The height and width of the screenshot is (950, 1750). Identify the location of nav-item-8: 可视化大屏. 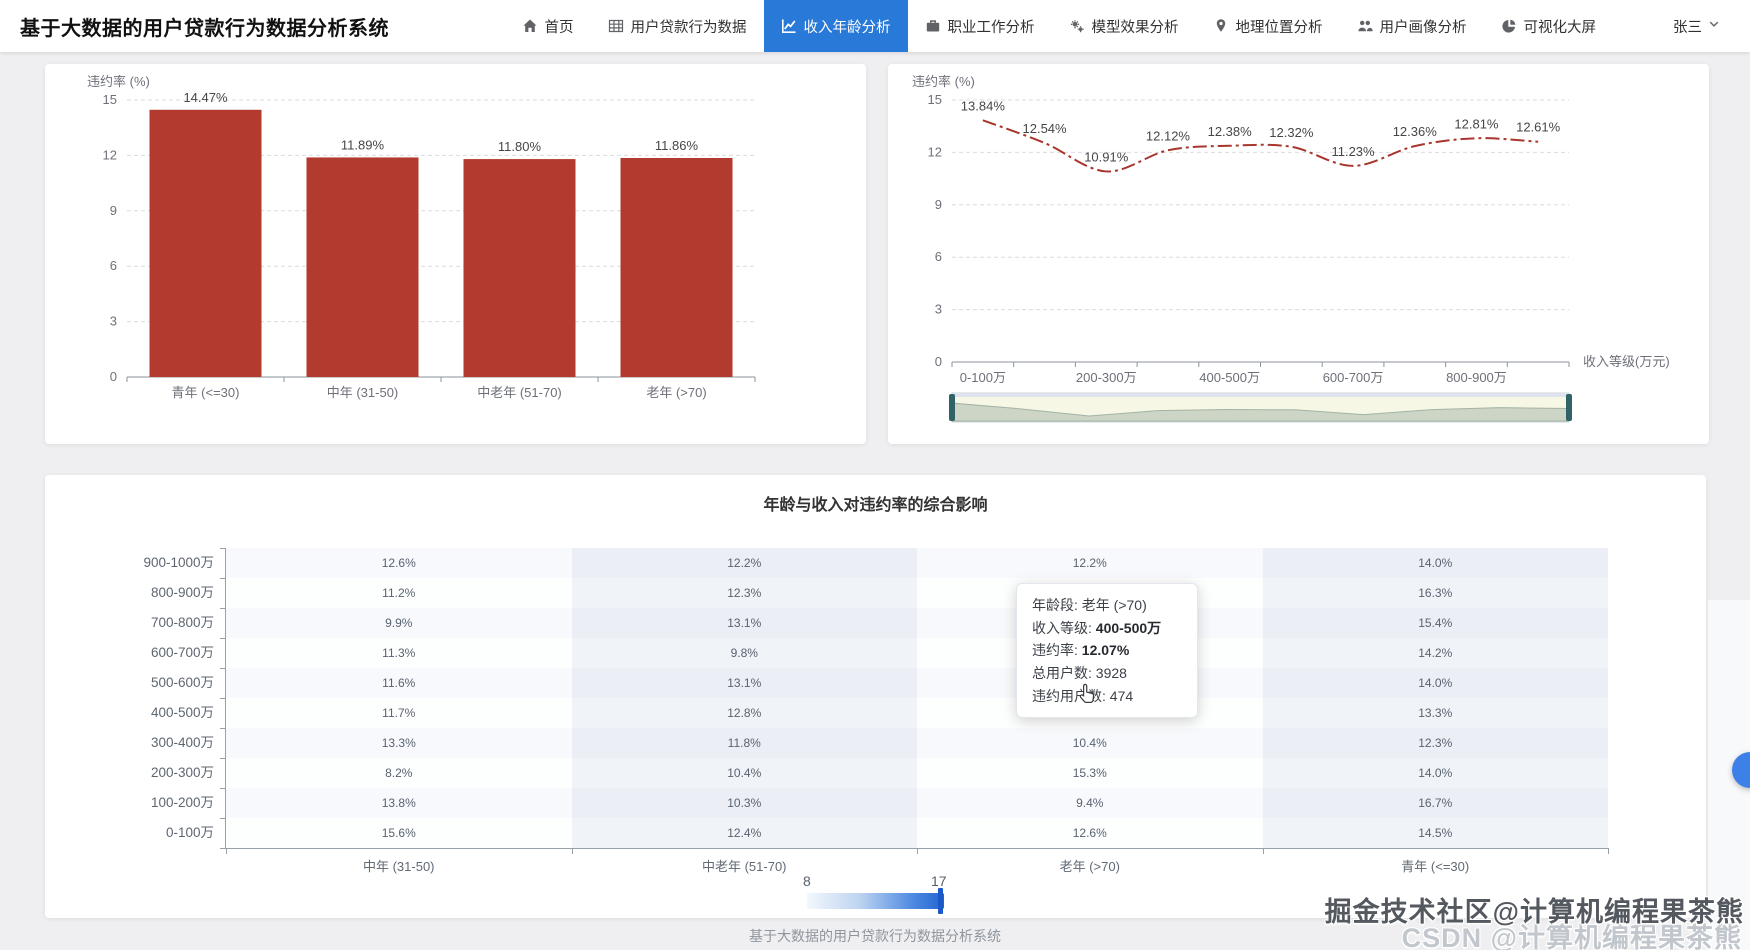
(1549, 26).